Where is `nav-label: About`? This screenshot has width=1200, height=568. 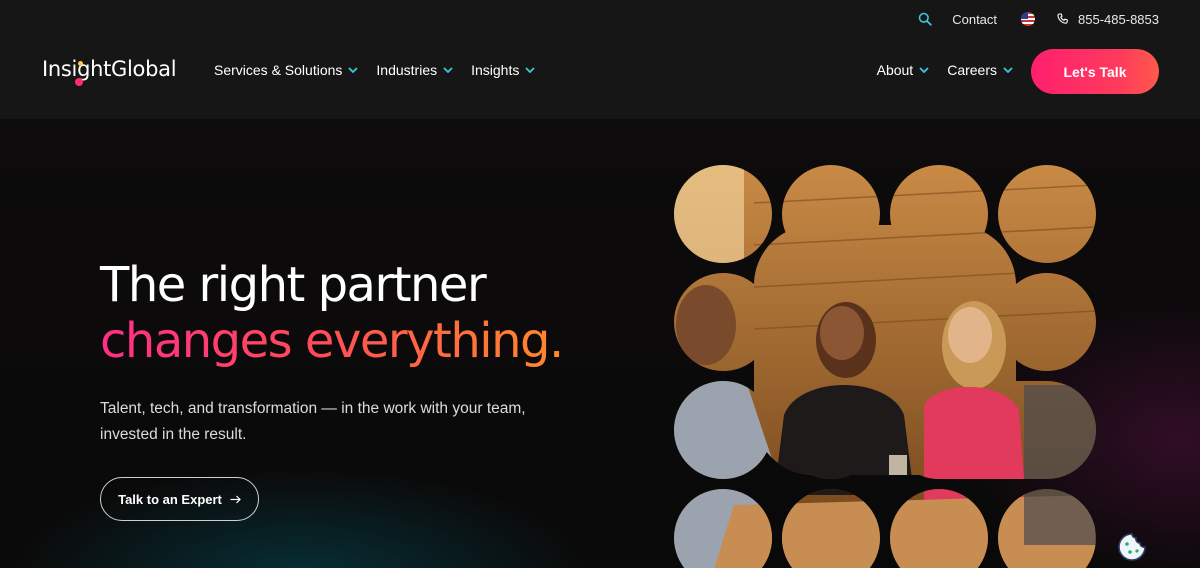
nav-label: About is located at coordinates (895, 70).